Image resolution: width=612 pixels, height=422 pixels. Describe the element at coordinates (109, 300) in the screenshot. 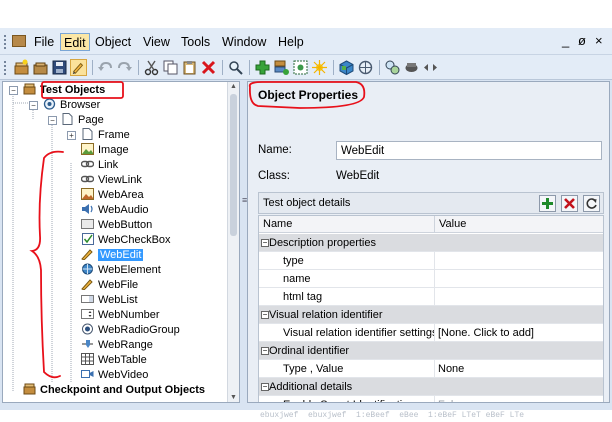

I see `tree-node-weblist: WebList` at that location.